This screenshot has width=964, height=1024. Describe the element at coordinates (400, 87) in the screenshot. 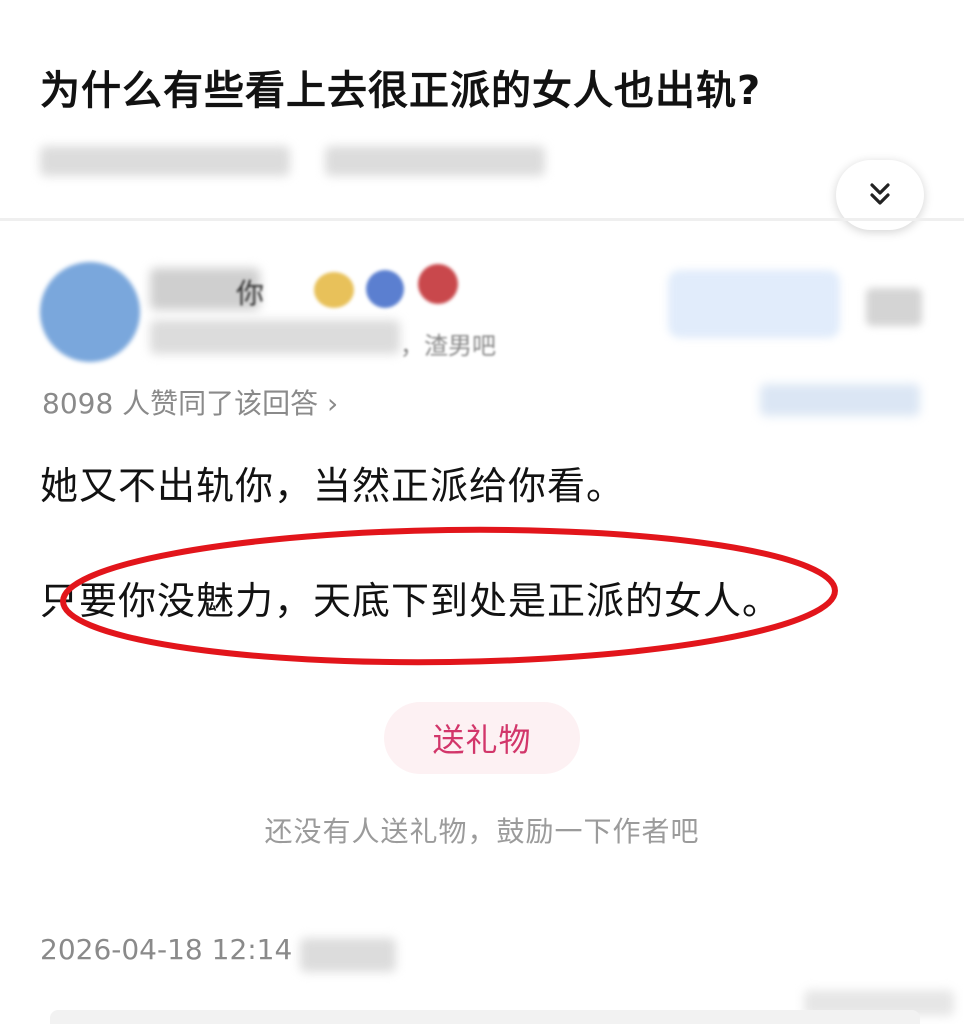

I see `question-title: 为什么有些看上去很正派的女人也出轨?` at that location.